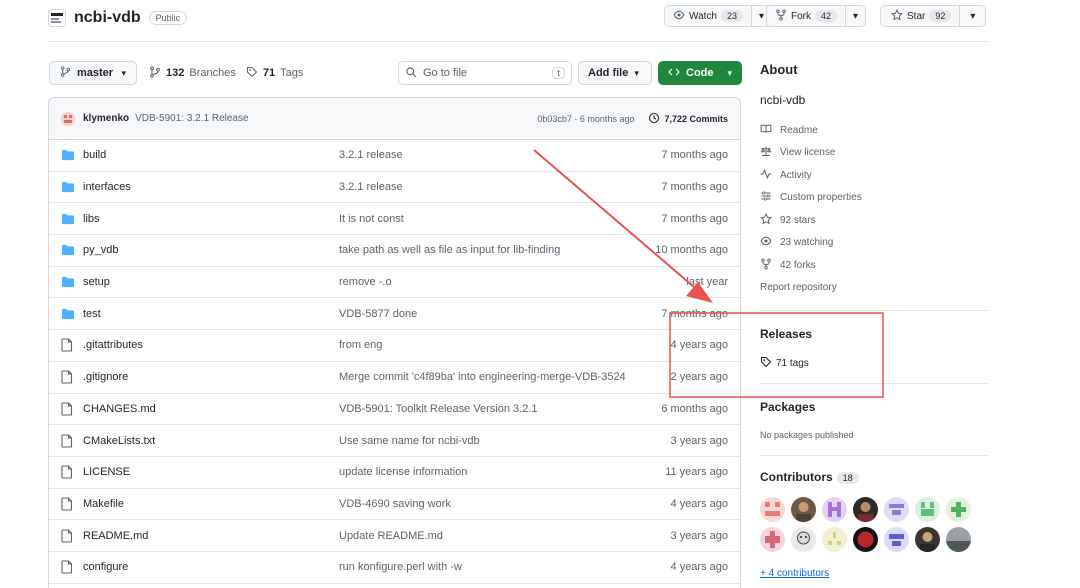 The width and height of the screenshot is (1080, 588). I want to click on table-row: build 3.2.1 release 7 months ago, so click(394, 156).